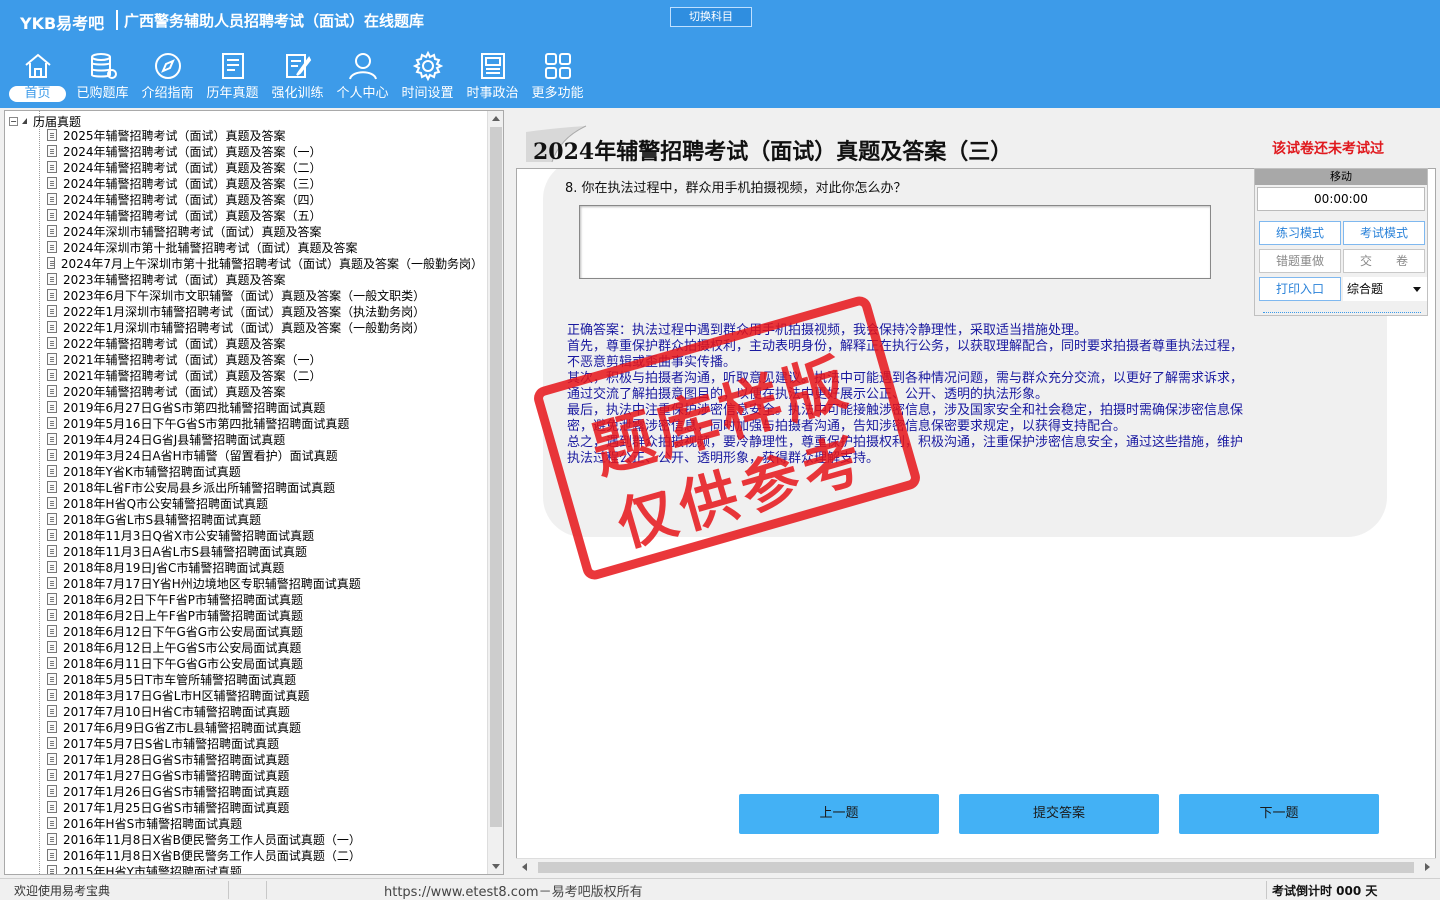 Image resolution: width=1440 pixels, height=900 pixels. What do you see at coordinates (258, 583) in the screenshot?
I see `tree-item: 2018年7月17日Y省H州边境地区专职辅警招聘面试真题` at bounding box center [258, 583].